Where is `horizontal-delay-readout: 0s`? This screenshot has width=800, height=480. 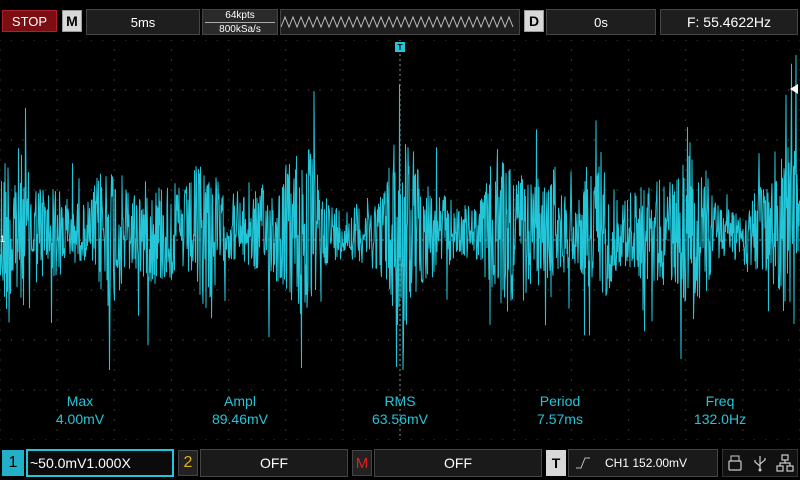
horizontal-delay-readout: 0s is located at coordinates (601, 22).